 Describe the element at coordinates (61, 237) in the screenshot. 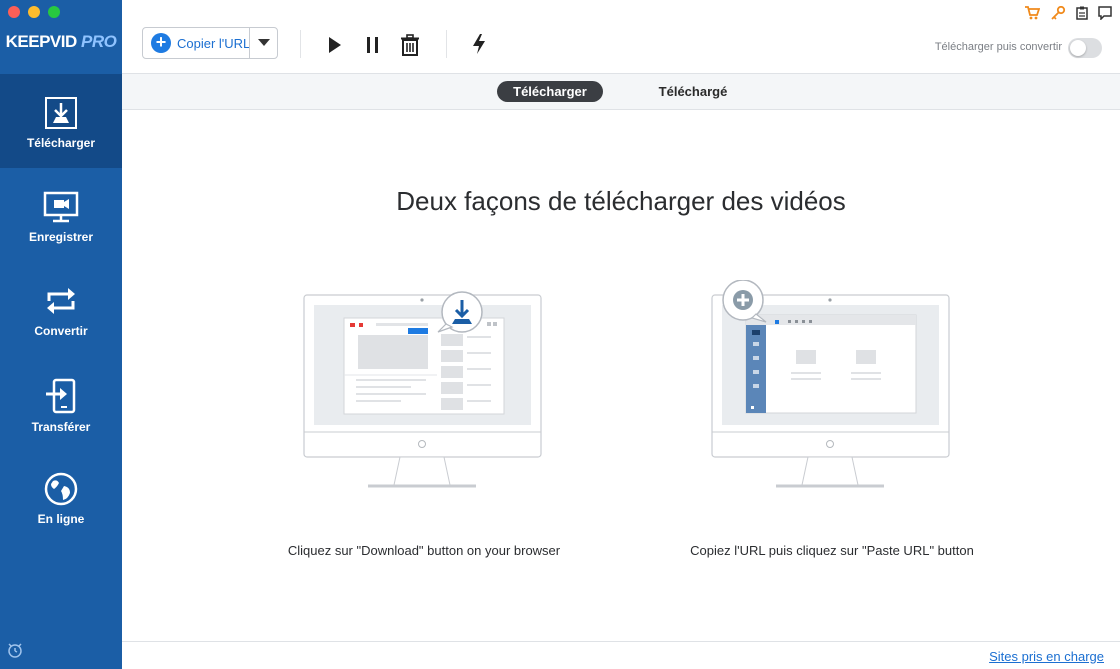

I see `sidebar-item-label: Enregistrer` at that location.